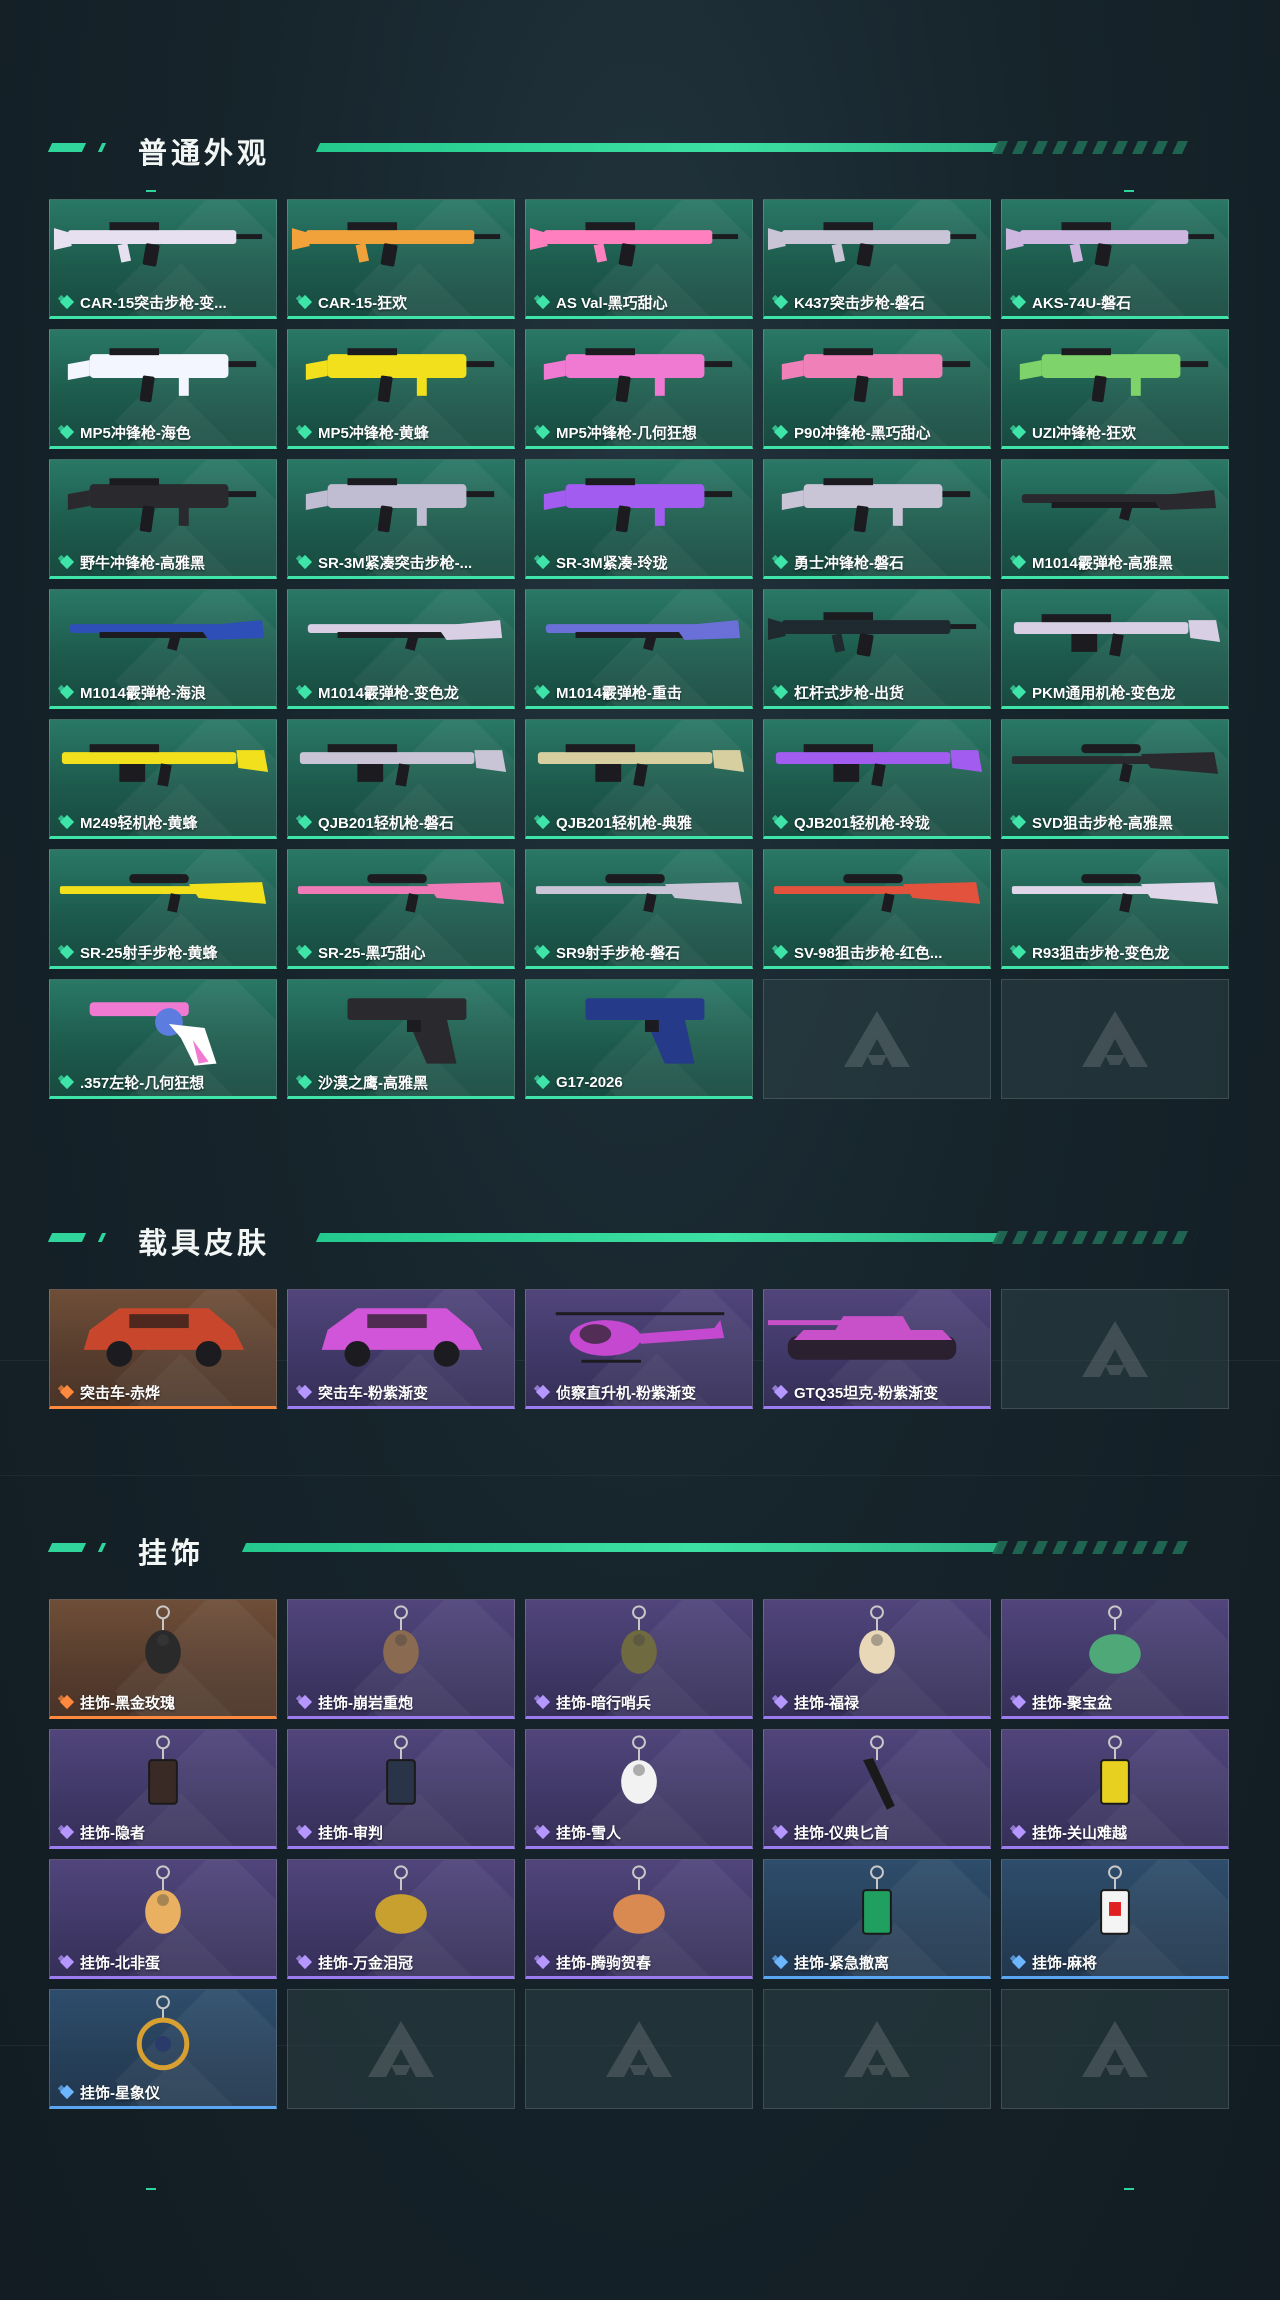 This screenshot has height=2300, width=1280. I want to click on item-card: M1014霰弹枪-变色龙, so click(401, 649).